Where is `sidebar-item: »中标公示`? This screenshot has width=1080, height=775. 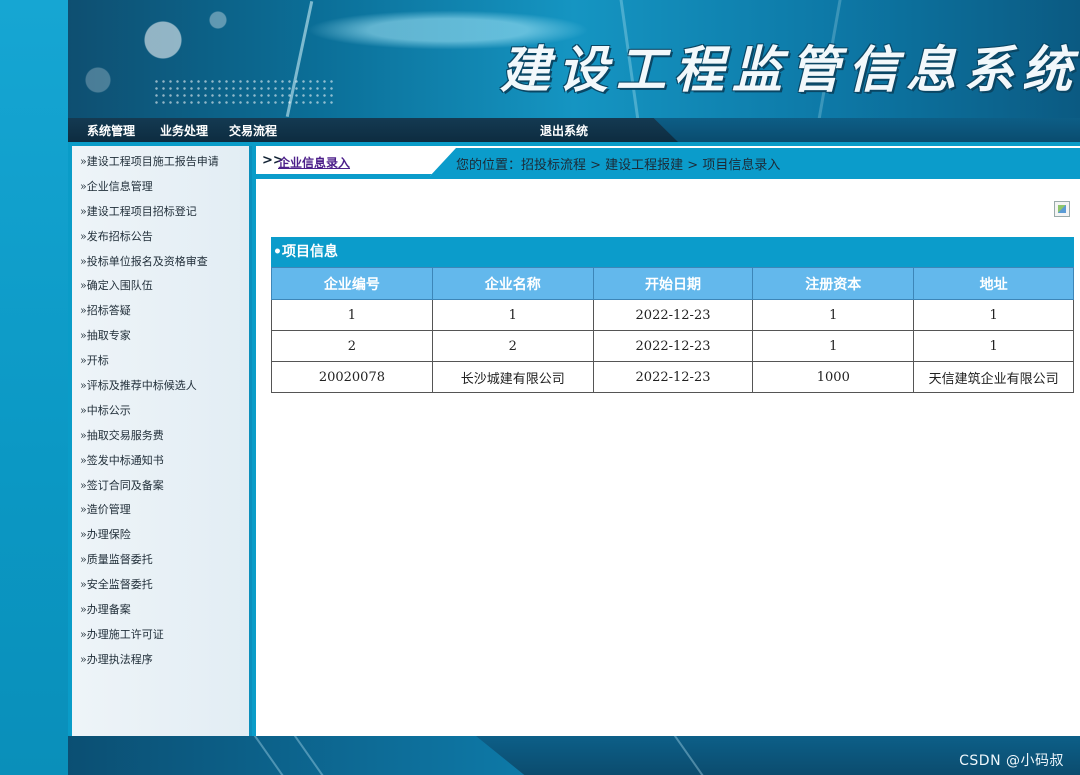
sidebar-item: »中标公示 is located at coordinates (160, 411).